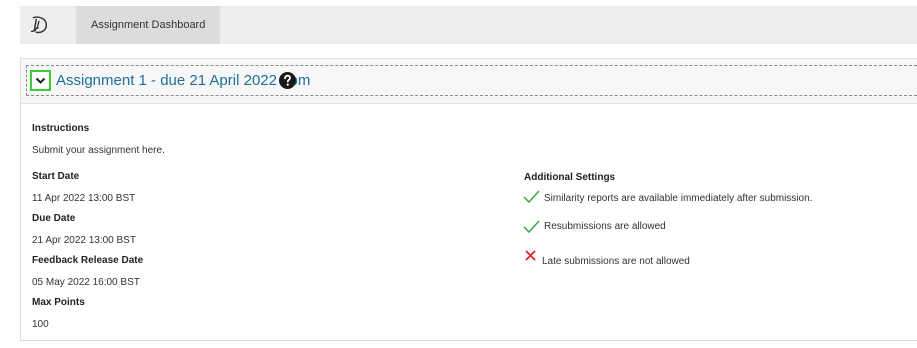 This screenshot has height=348, width=917. I want to click on resubmission-setting-text: Resubmissions are allowed, so click(605, 226).